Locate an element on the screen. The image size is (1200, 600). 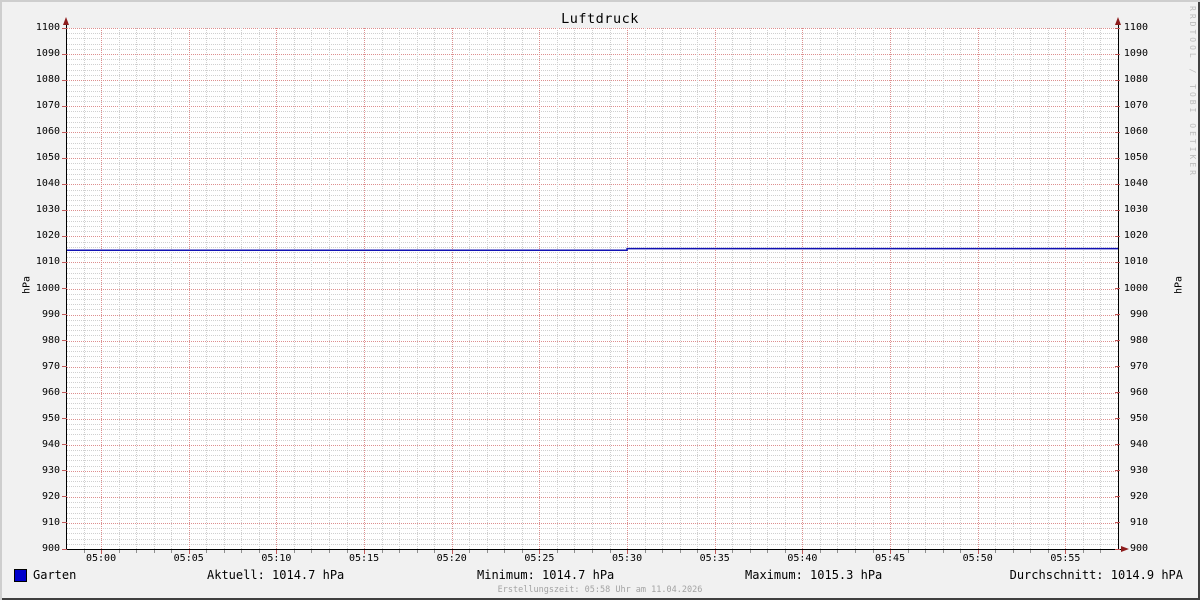
axis-arrow-up-left-icon is located at coordinates (66, 21).